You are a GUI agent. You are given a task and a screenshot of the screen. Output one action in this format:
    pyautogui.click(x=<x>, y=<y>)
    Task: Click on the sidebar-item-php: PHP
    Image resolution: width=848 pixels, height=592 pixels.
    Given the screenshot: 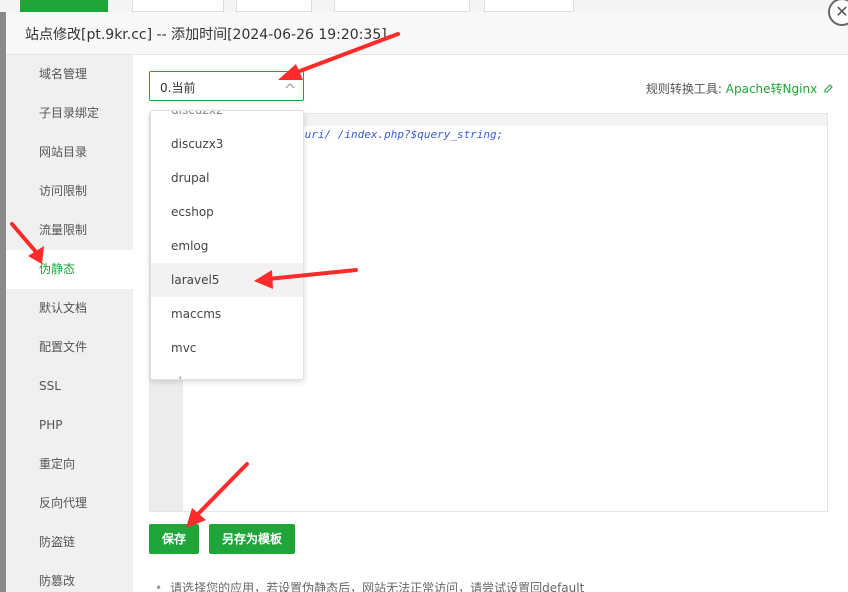 What is the action you would take?
    pyautogui.click(x=69, y=425)
    